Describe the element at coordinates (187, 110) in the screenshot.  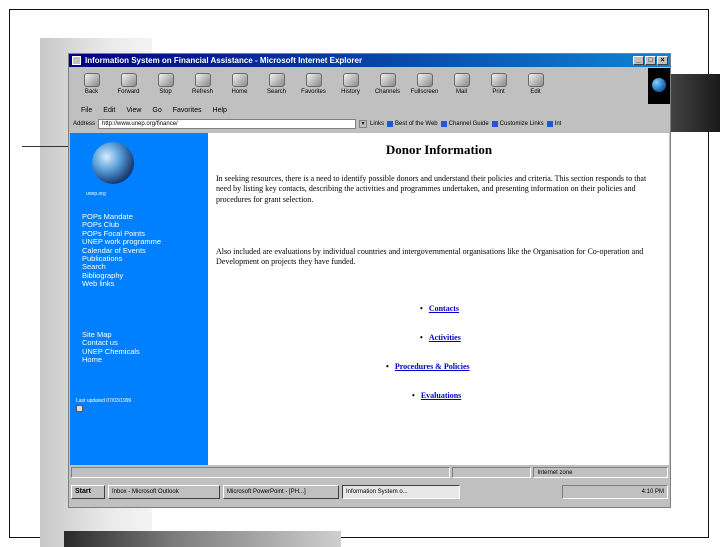
I see `menu-favorites: Favorites` at that location.